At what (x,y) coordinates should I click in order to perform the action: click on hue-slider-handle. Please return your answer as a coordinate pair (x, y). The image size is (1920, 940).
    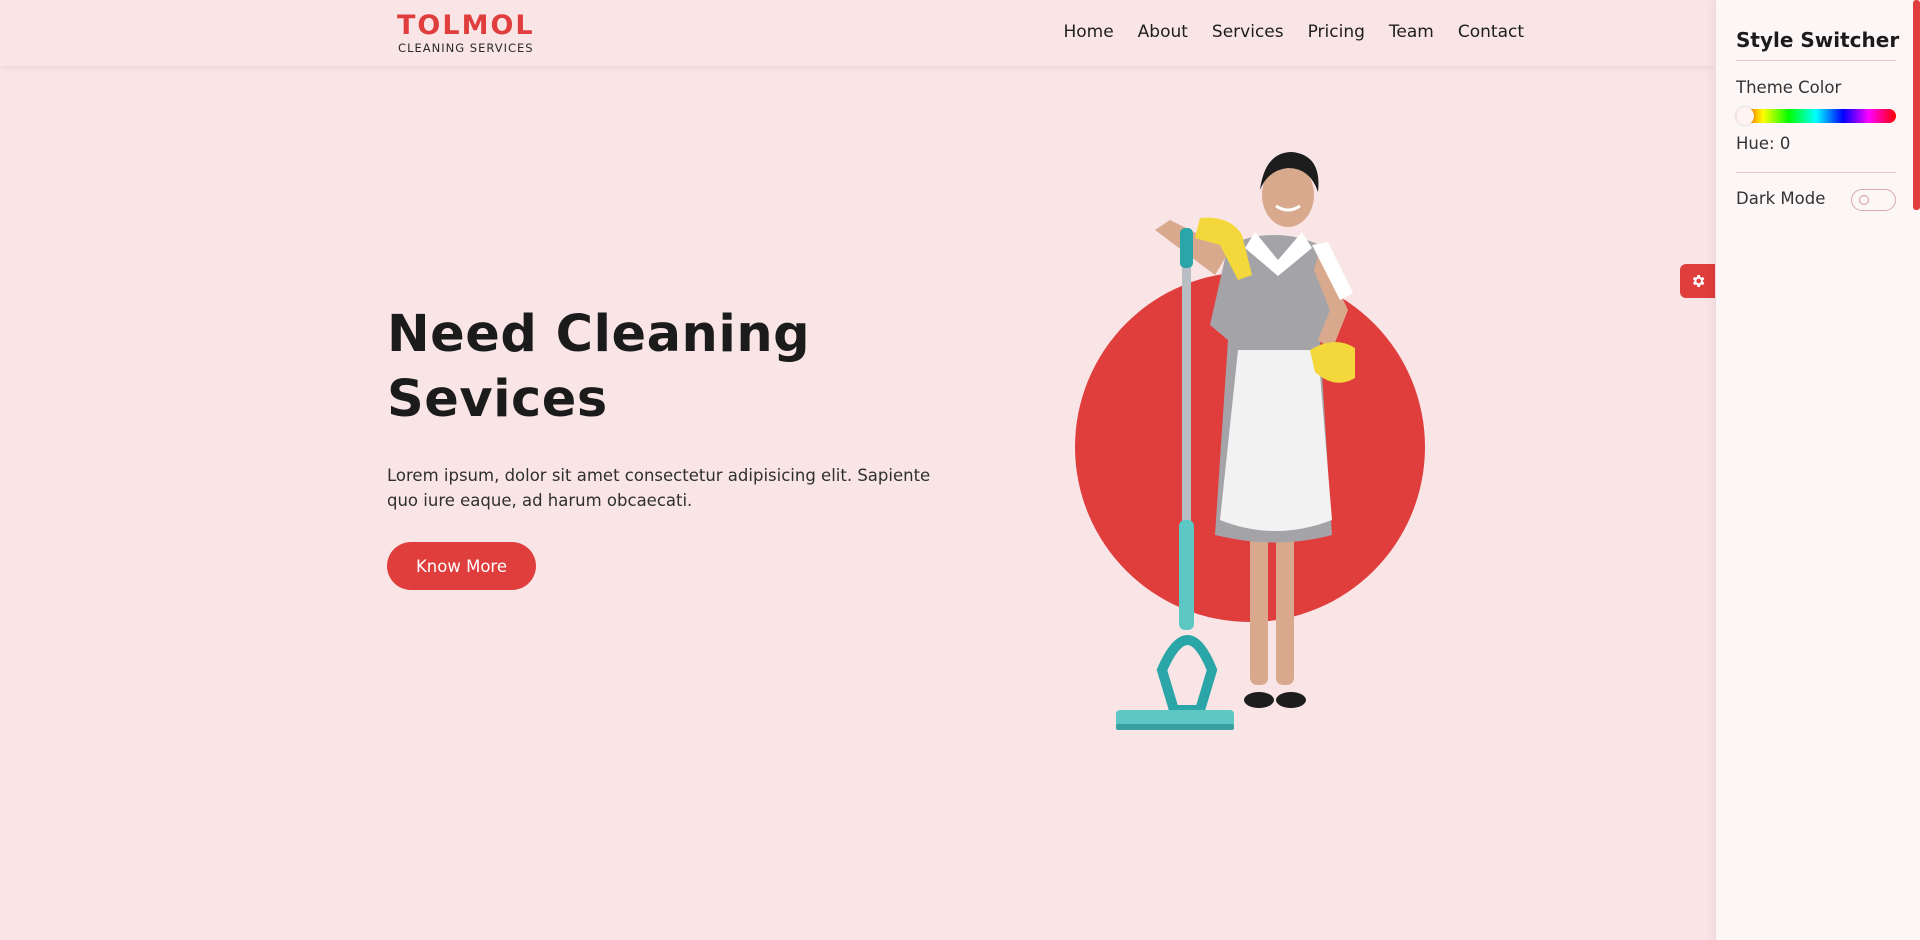
    Looking at the image, I should click on (1745, 116).